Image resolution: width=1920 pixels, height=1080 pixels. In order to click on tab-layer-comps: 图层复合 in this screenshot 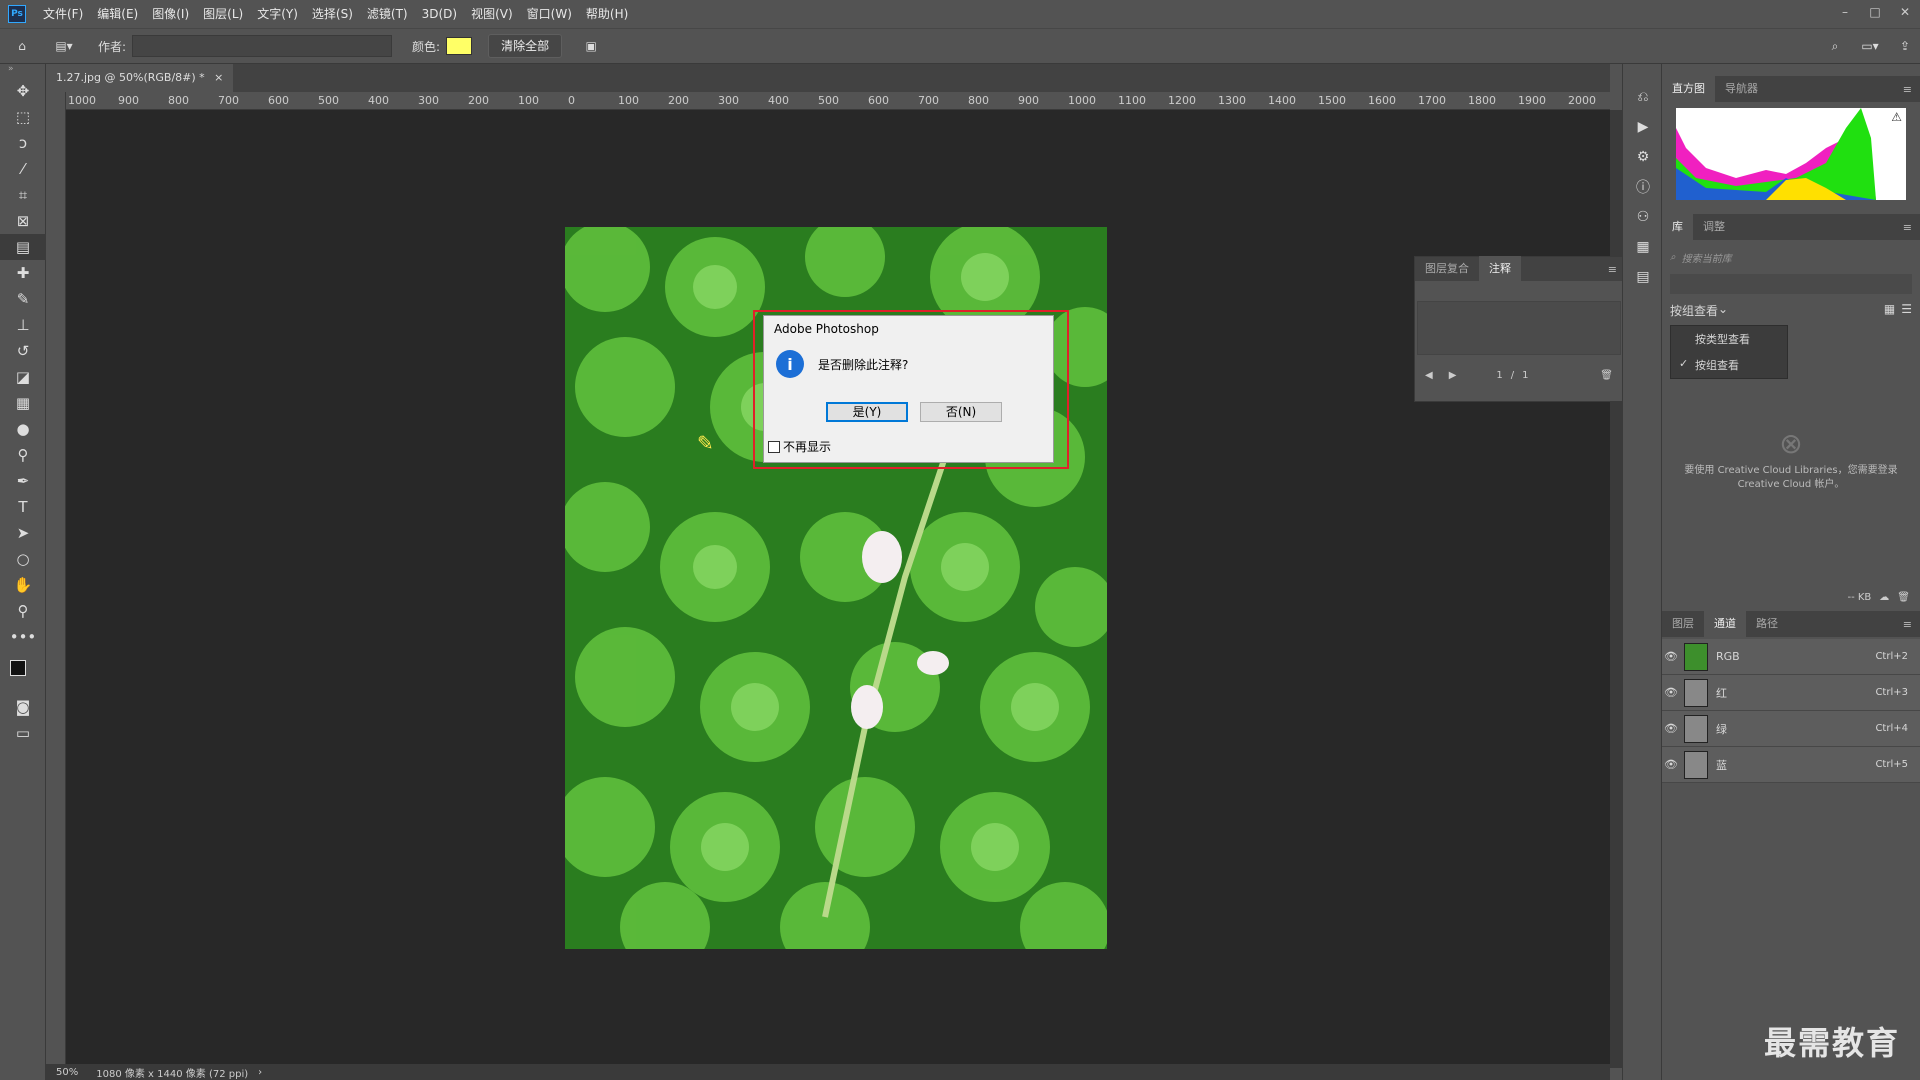, I will do `click(1447, 269)`.